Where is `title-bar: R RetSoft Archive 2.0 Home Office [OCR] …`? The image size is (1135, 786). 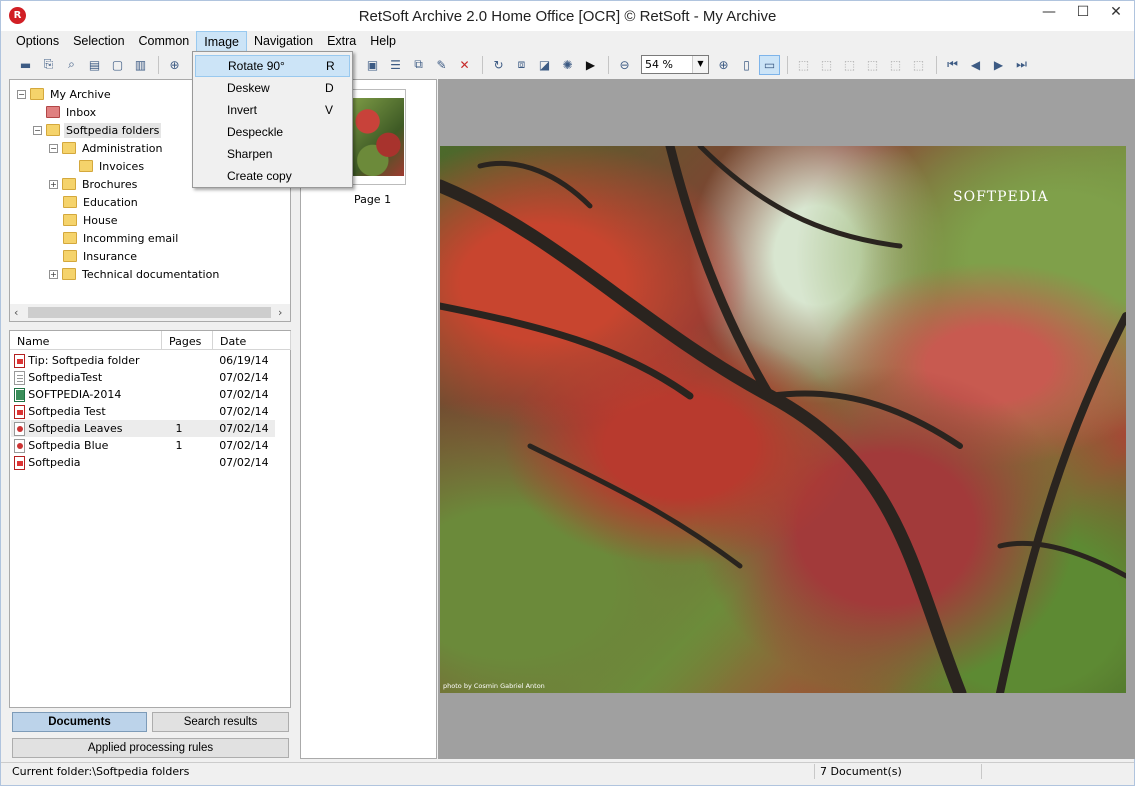 title-bar: R RetSoft Archive 2.0 Home Office [OCR] … is located at coordinates (567, 16).